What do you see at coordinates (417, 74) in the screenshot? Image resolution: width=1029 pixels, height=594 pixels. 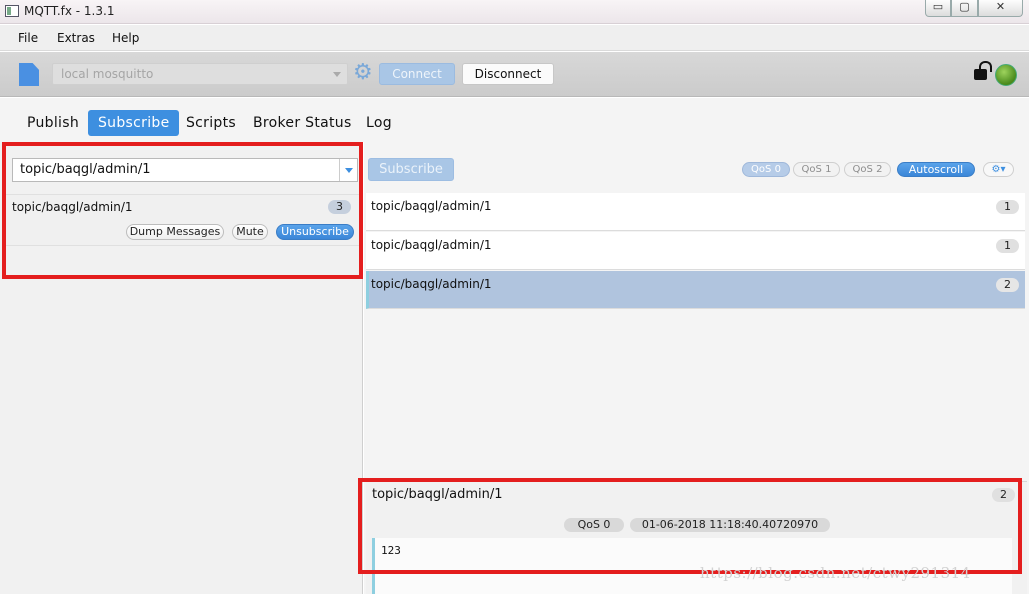 I see `connect-button: Connect` at bounding box center [417, 74].